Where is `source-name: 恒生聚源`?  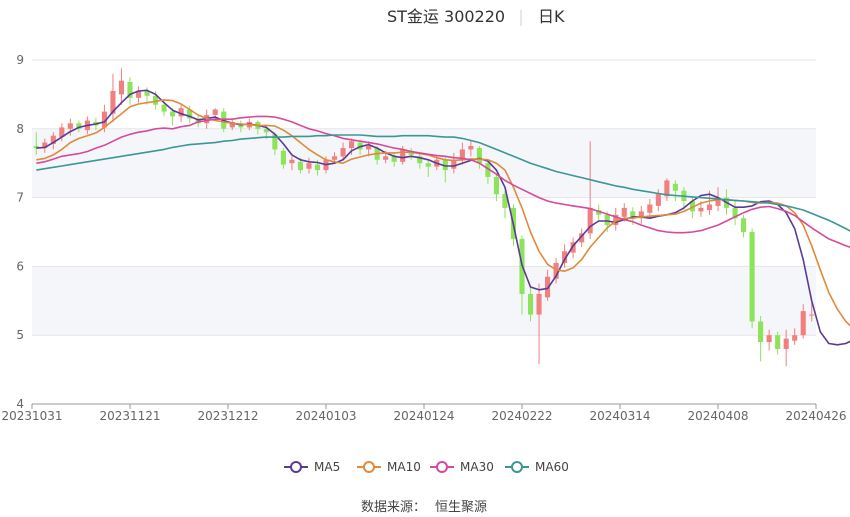 source-name: 恒生聚源 is located at coordinates (461, 507).